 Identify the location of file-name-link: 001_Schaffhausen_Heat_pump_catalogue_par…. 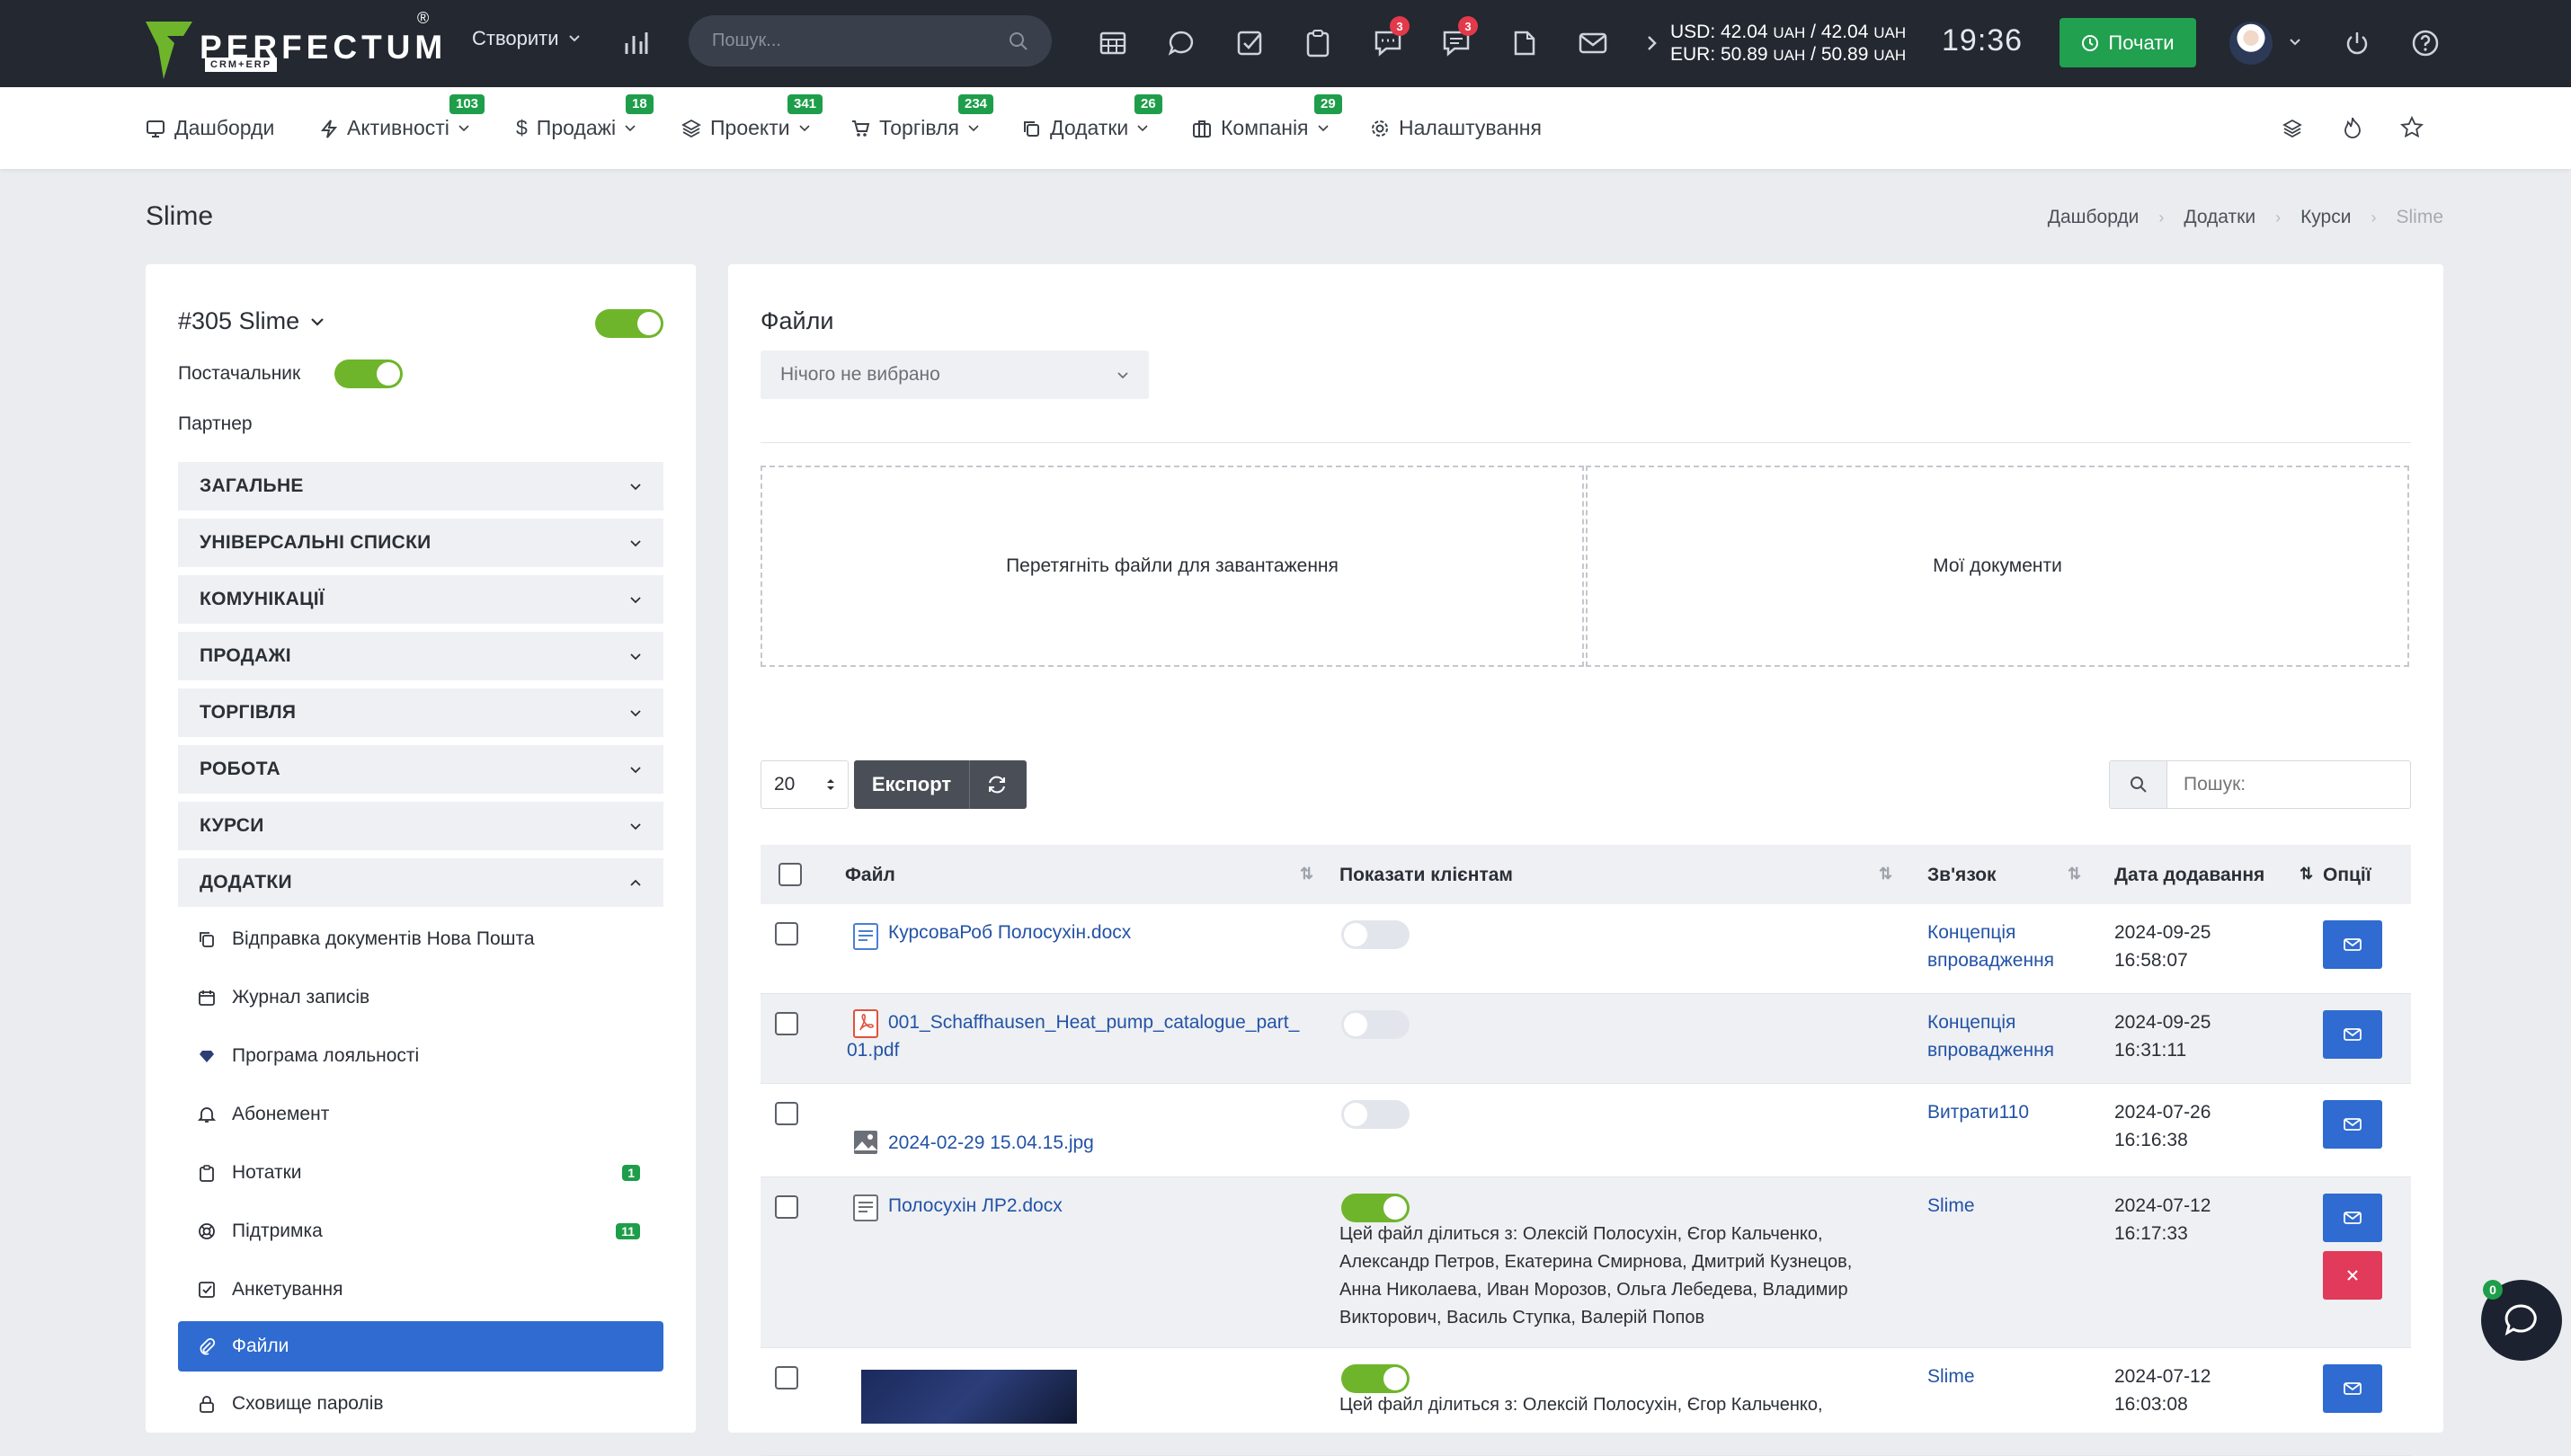
(1093, 1022).